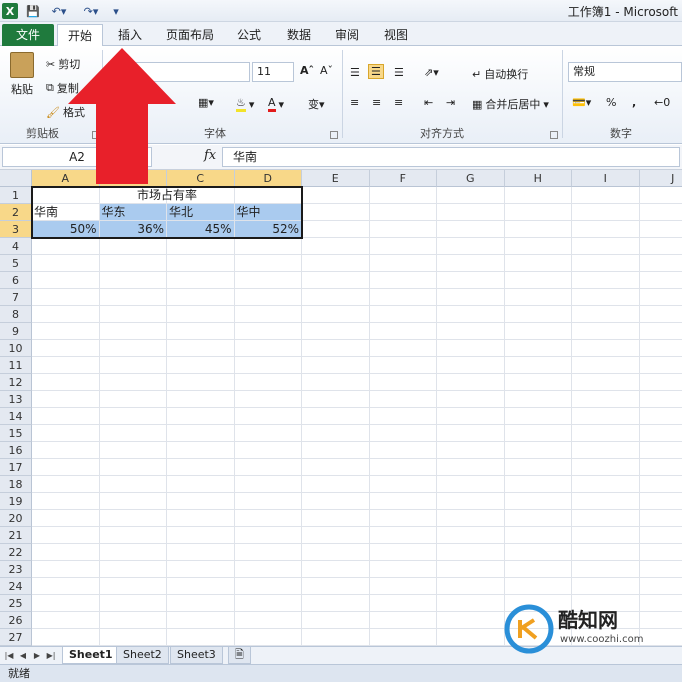 The width and height of the screenshot is (682, 682). I want to click on row-header-4: 4, so click(16, 246).